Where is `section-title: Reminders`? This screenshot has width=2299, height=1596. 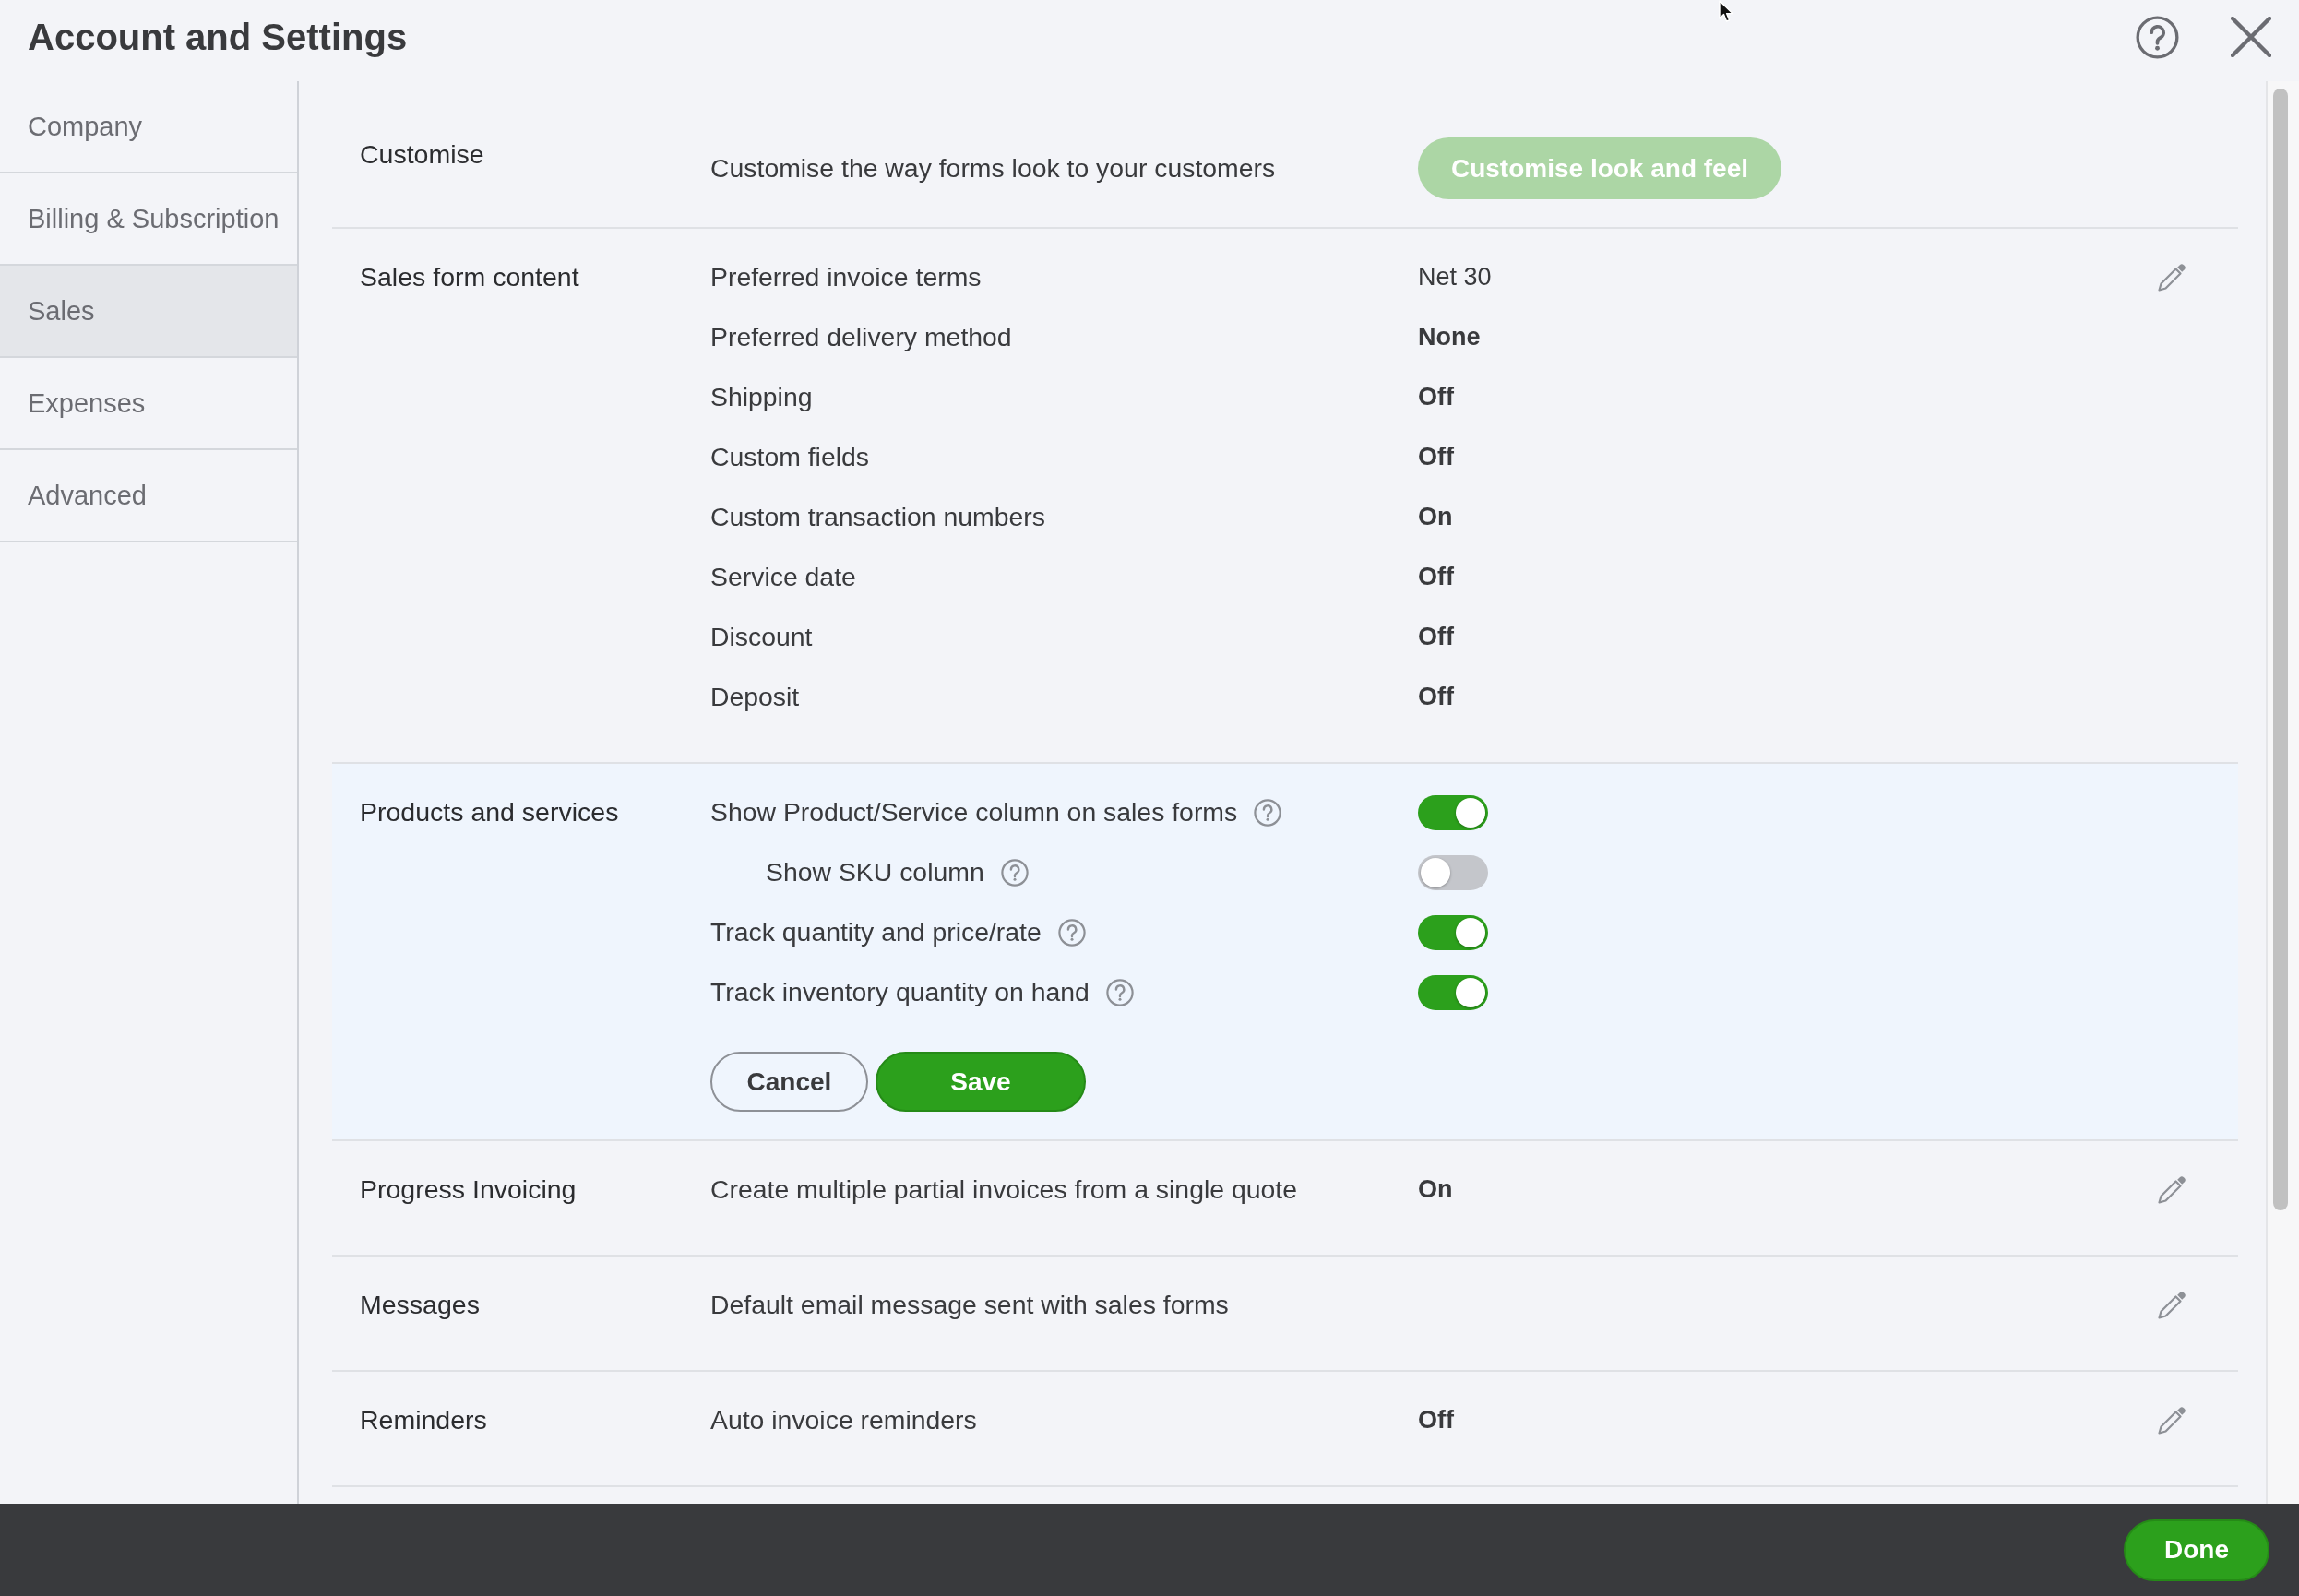 section-title: Reminders is located at coordinates (423, 1420).